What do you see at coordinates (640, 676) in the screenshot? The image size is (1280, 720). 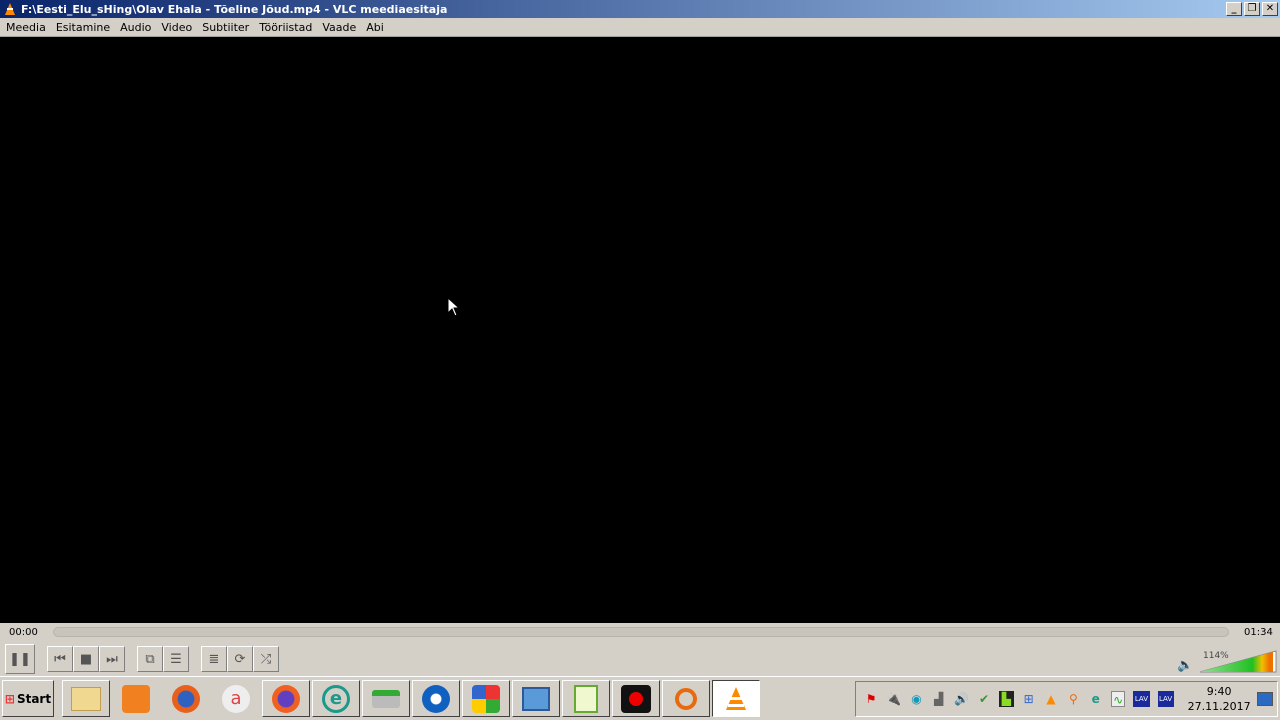 I see `divider` at bounding box center [640, 676].